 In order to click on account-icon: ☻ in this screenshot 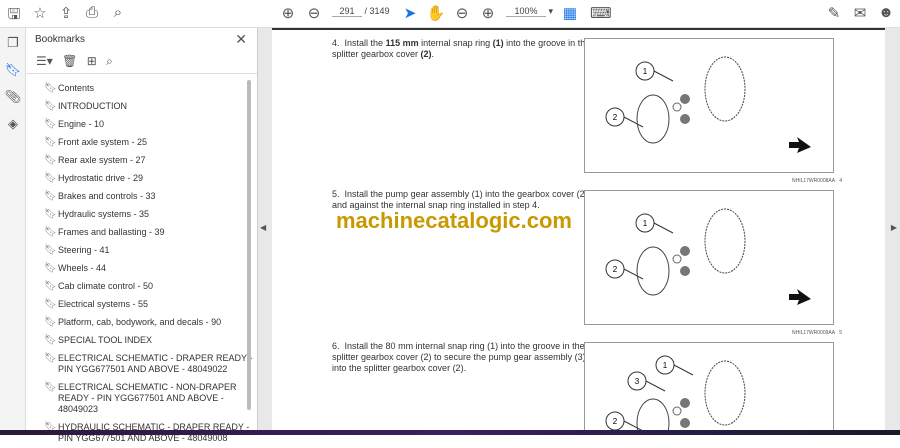, I will do `click(886, 12)`.